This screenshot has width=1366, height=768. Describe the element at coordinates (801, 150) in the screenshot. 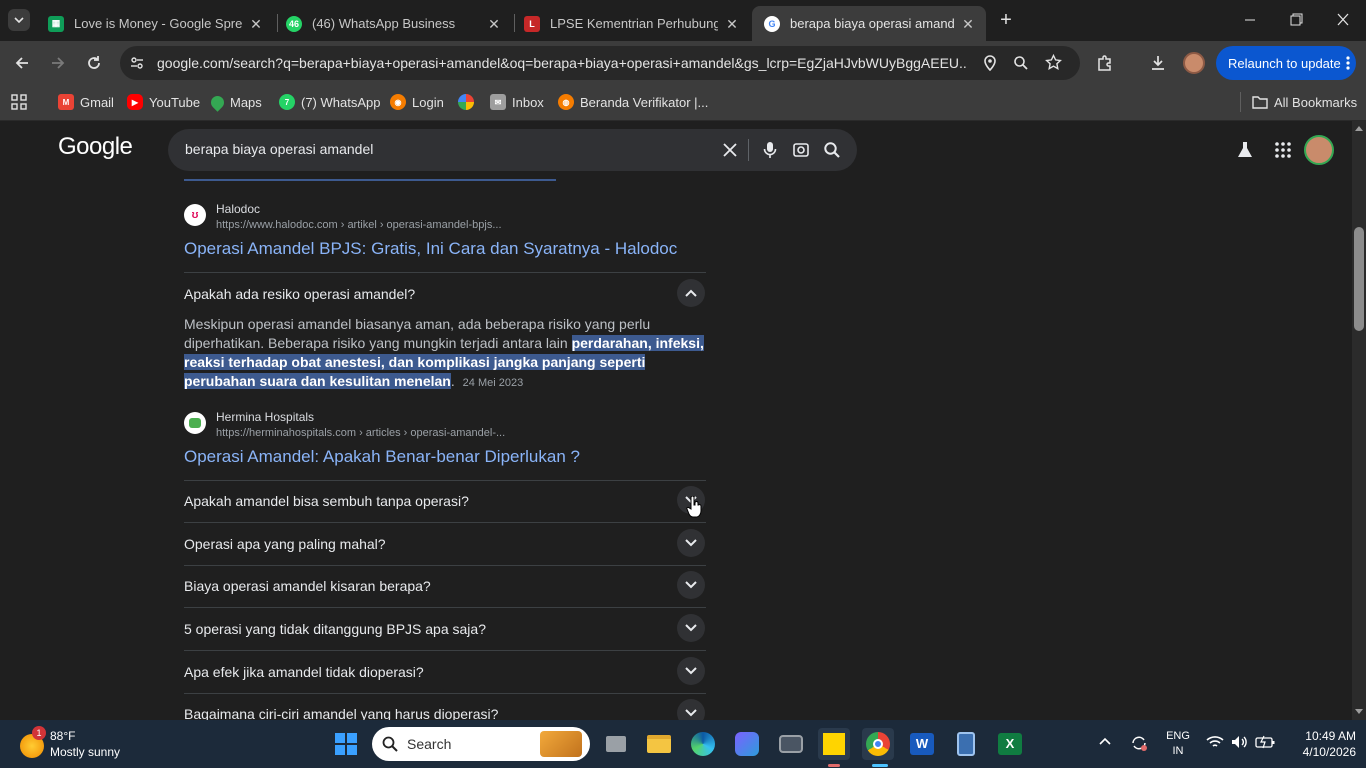

I see `image-search-button` at that location.